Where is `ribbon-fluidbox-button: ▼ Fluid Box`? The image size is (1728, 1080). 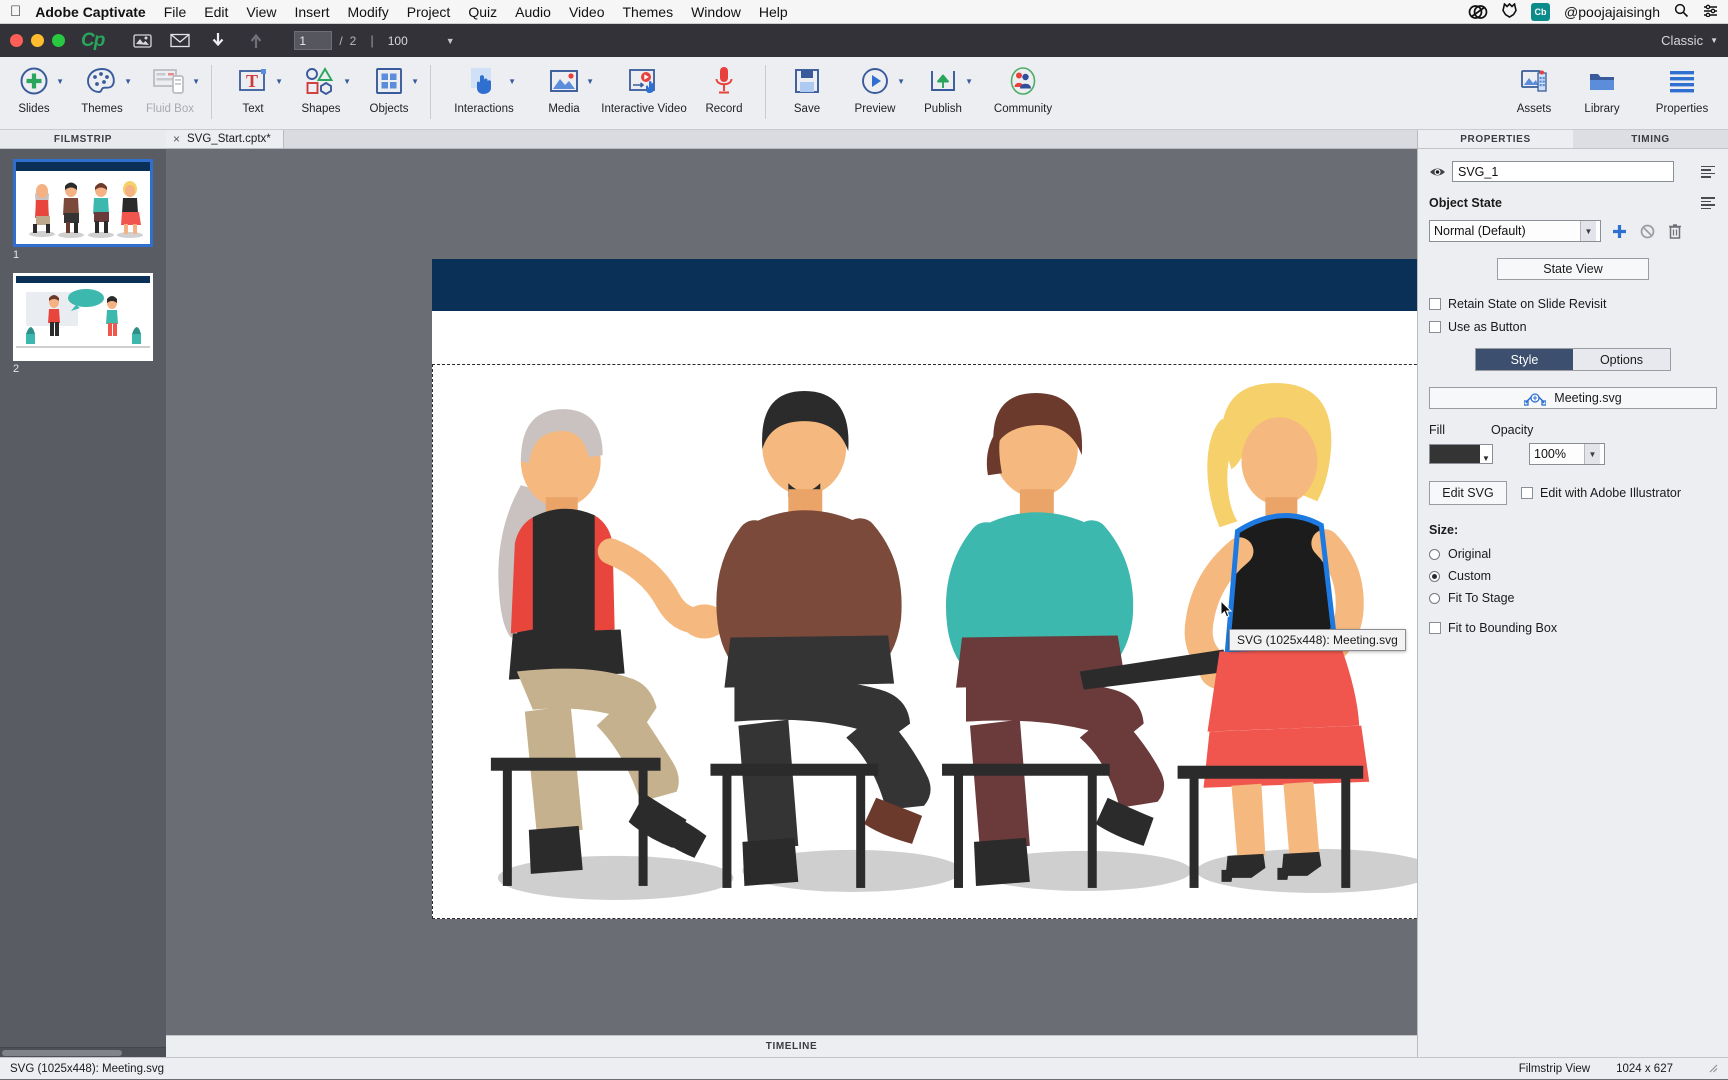 ribbon-fluidbox-button: ▼ Fluid Box is located at coordinates (170, 93).